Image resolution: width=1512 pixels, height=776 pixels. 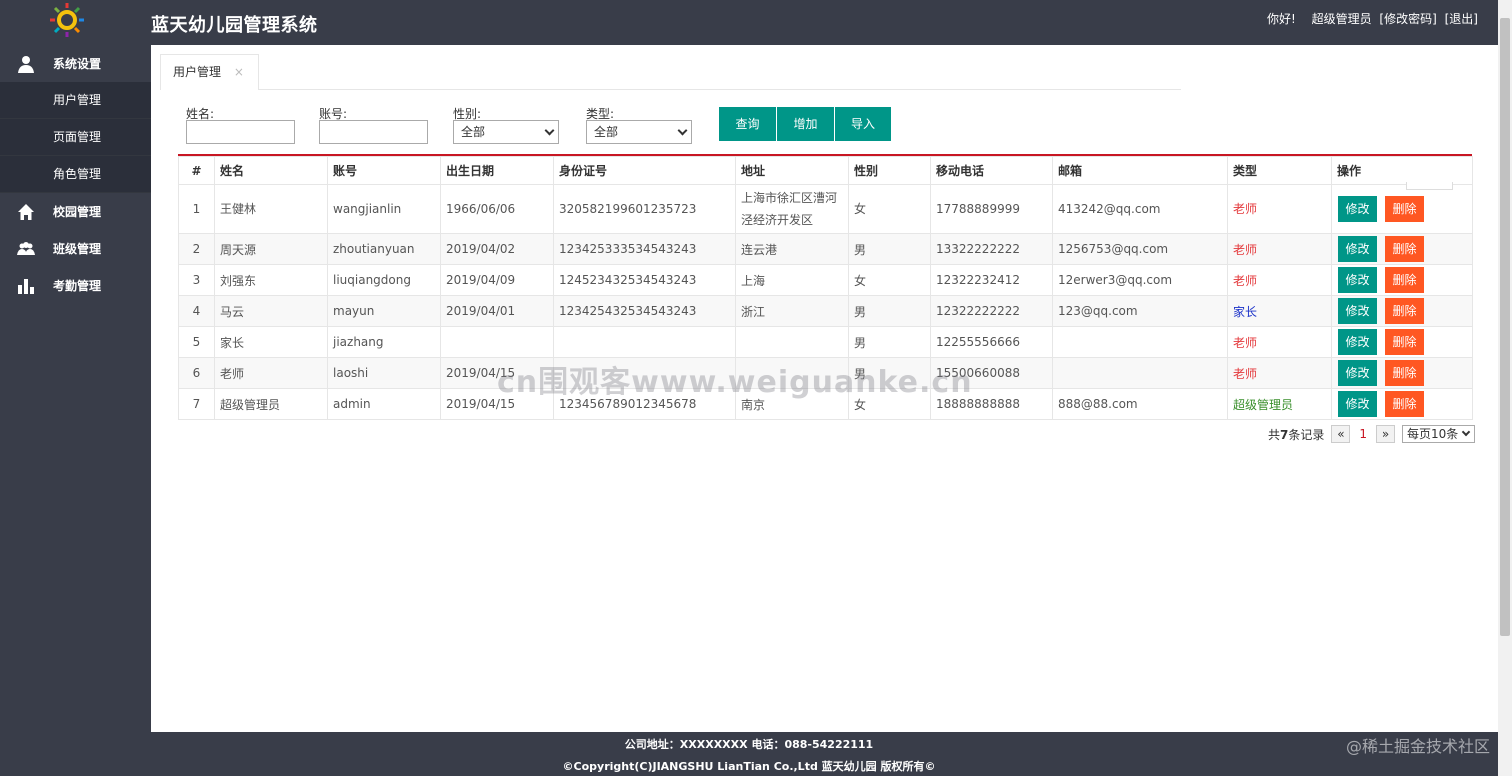 I want to click on pagination: 共7条记录 « 1 » 每页10条, so click(x=1371, y=434).